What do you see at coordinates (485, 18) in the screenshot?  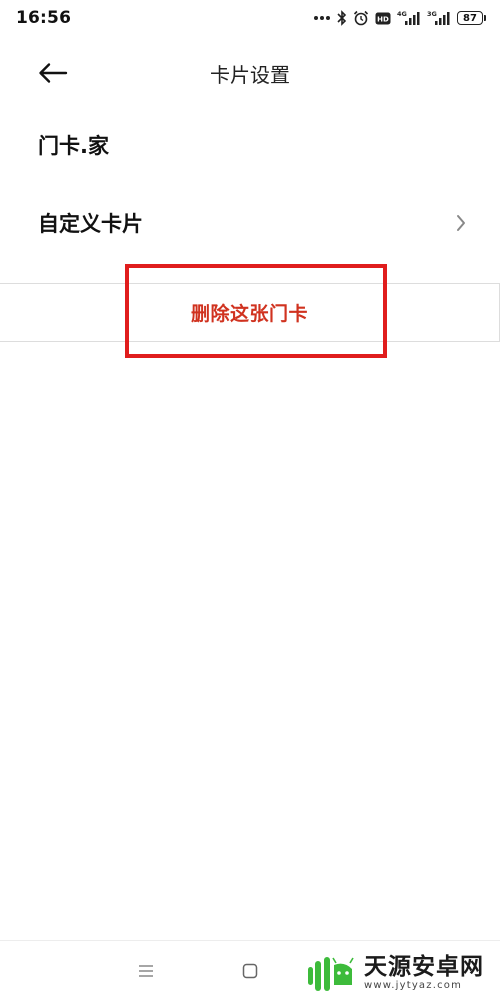 I see `battery-tip` at bounding box center [485, 18].